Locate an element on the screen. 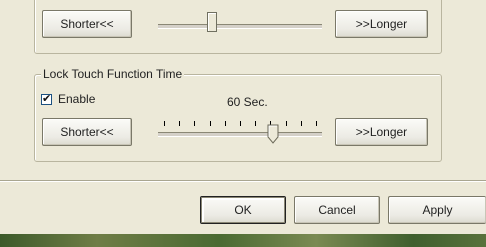 The width and height of the screenshot is (486, 247). check-mark-icon: ✔ is located at coordinates (47, 99).